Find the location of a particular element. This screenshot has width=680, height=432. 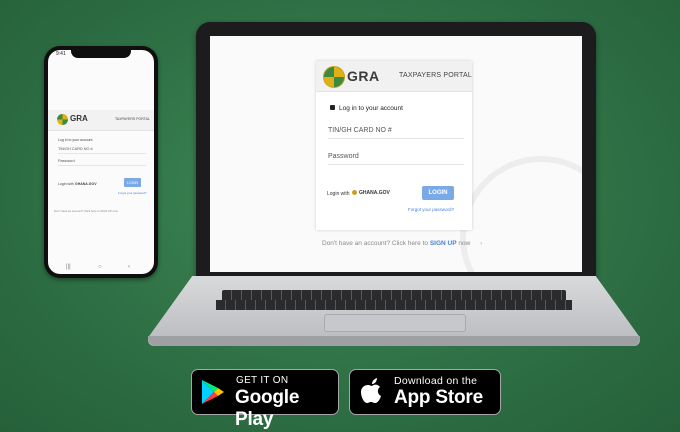

google-play-icon is located at coordinates (213, 392).